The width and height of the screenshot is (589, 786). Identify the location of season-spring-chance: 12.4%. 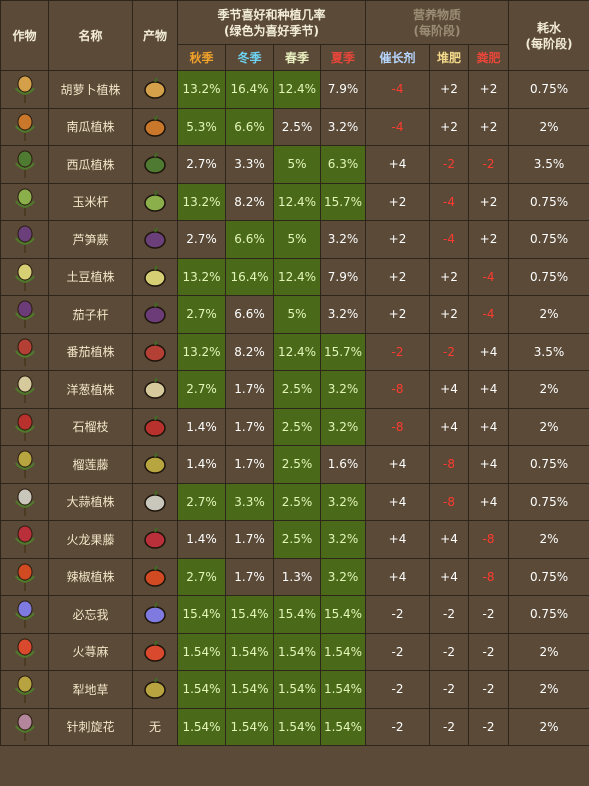
(297, 276).